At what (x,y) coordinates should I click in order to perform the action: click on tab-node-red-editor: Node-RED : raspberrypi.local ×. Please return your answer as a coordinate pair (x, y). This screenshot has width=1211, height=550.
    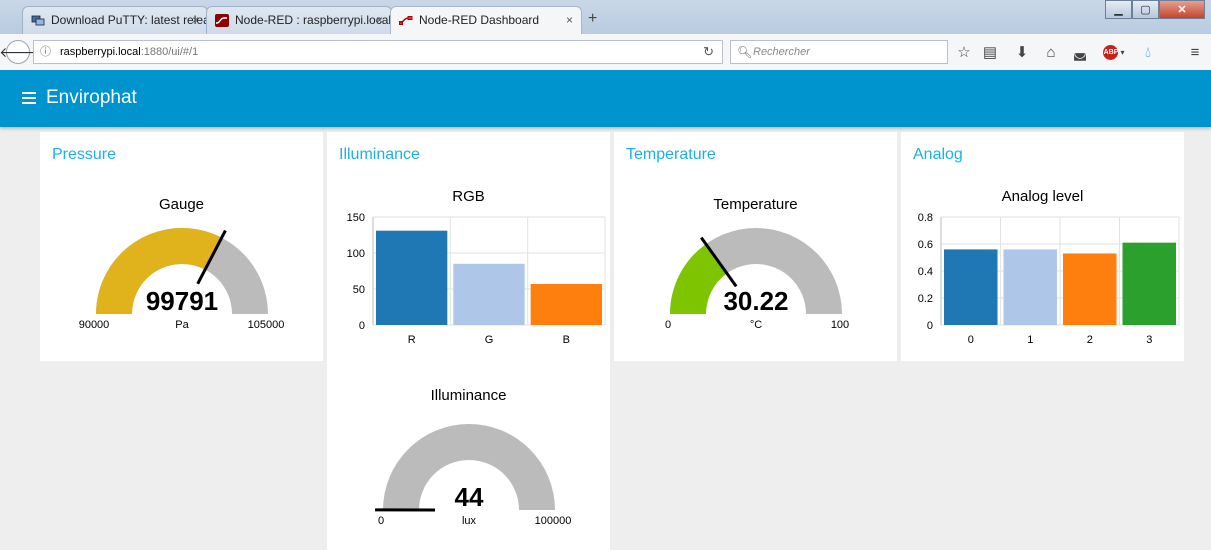
    Looking at the image, I should click on (299, 20).